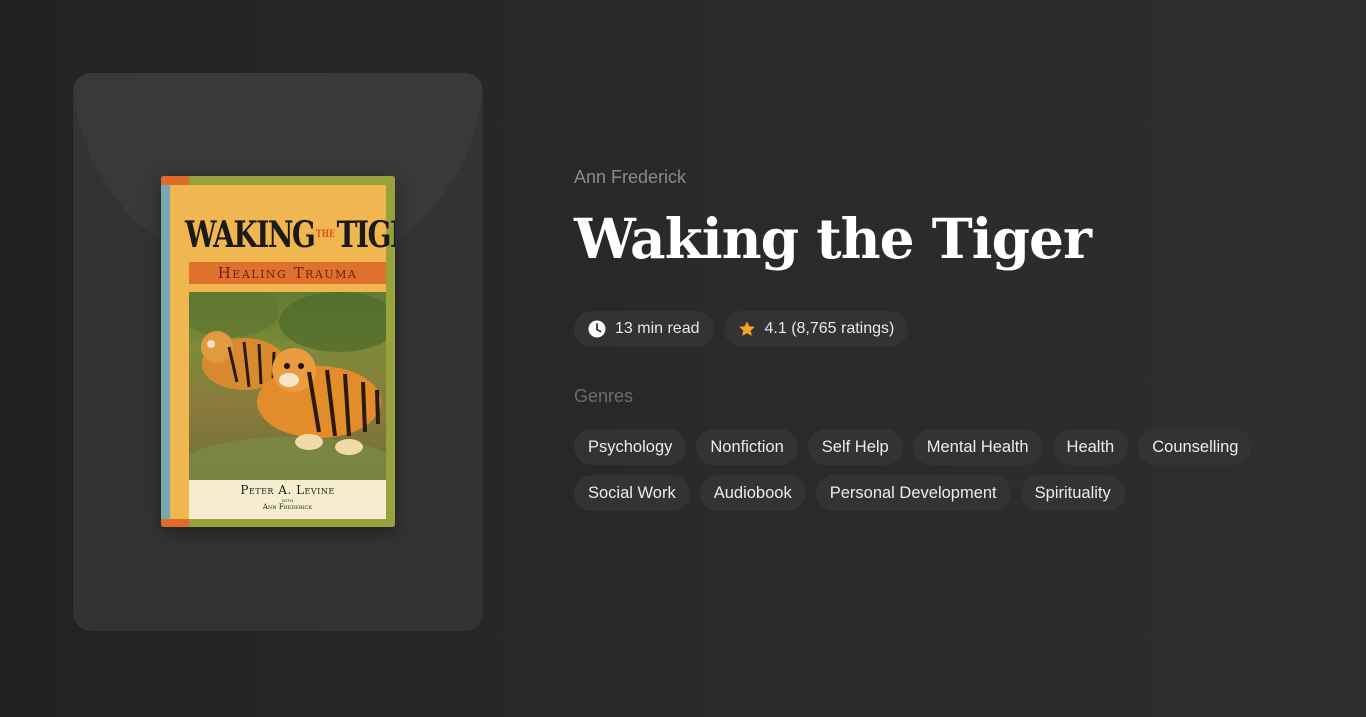 This screenshot has width=1366, height=717. Describe the element at coordinates (165, 351) in the screenshot. I see `cover-spine` at that location.